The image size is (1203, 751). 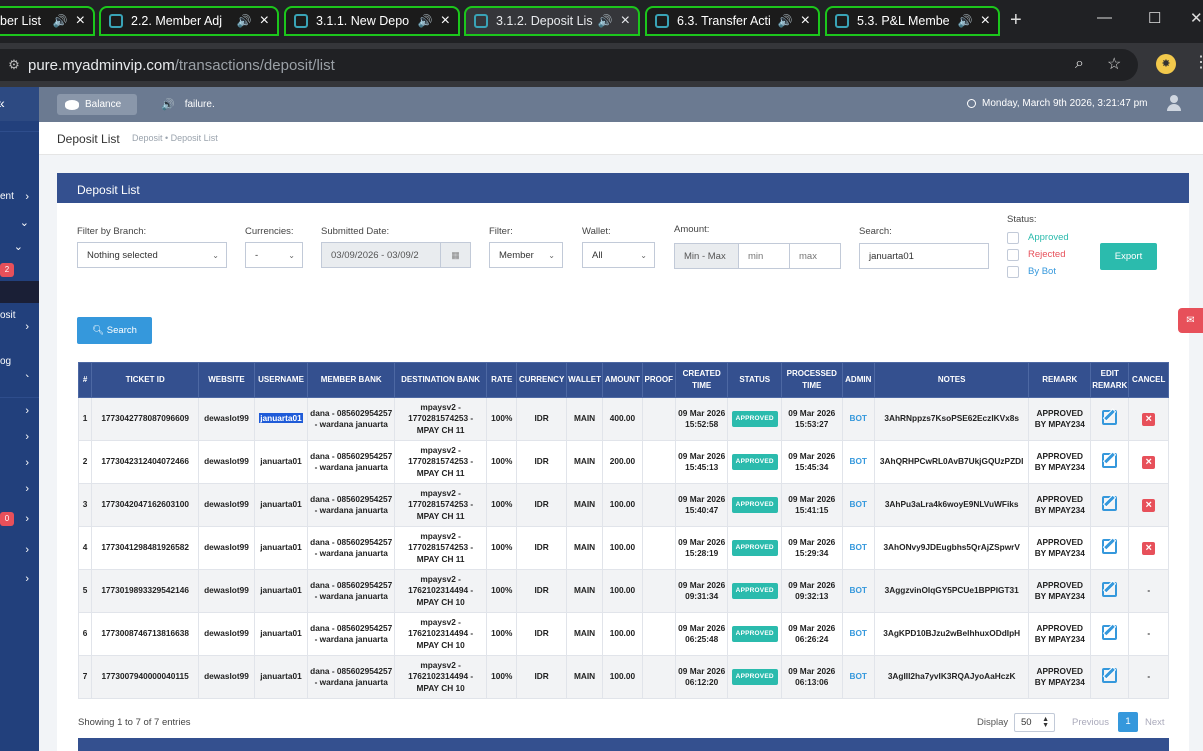 I want to click on bookmark-star-icon: ☆, so click(x=1114, y=64).